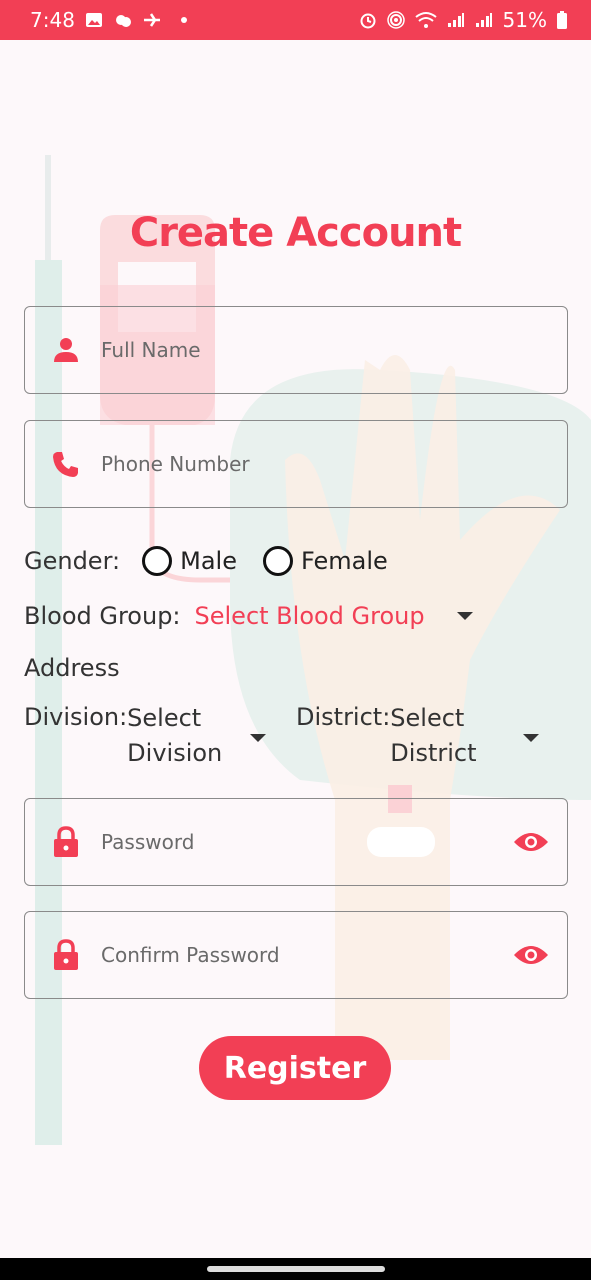  I want to click on alarm-icon, so click(368, 20).